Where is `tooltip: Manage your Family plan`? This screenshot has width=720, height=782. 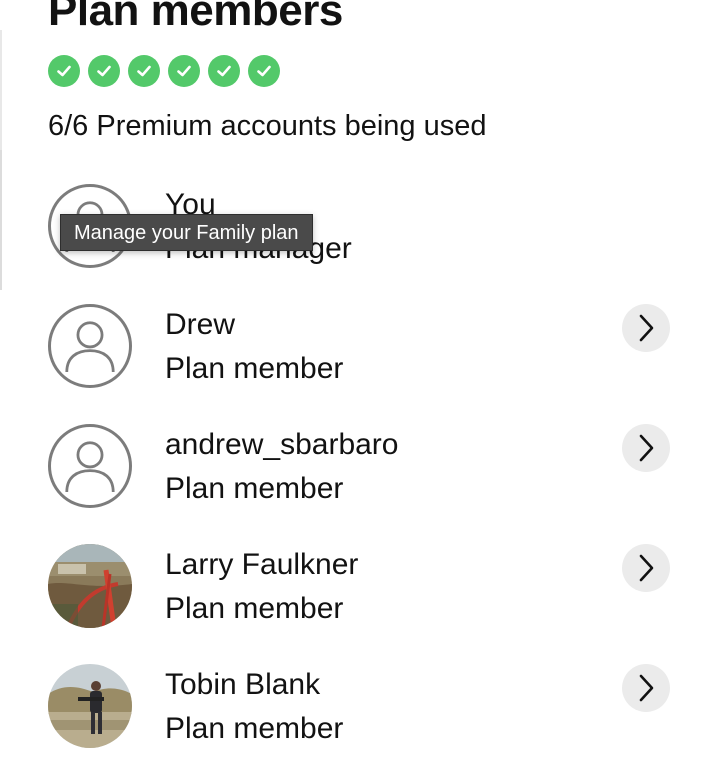 tooltip: Manage your Family plan is located at coordinates (186, 232).